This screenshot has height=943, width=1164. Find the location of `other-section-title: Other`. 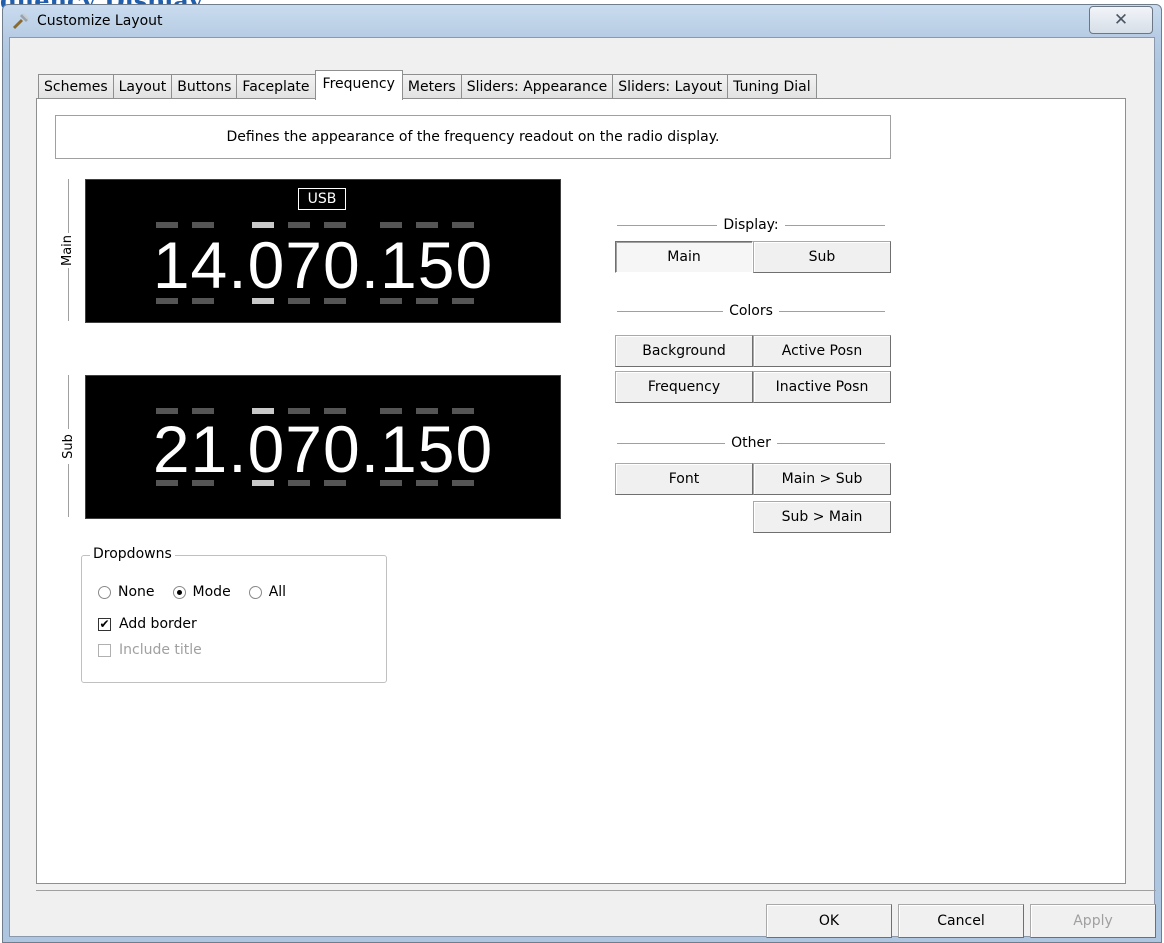

other-section-title: Other is located at coordinates (751, 443).